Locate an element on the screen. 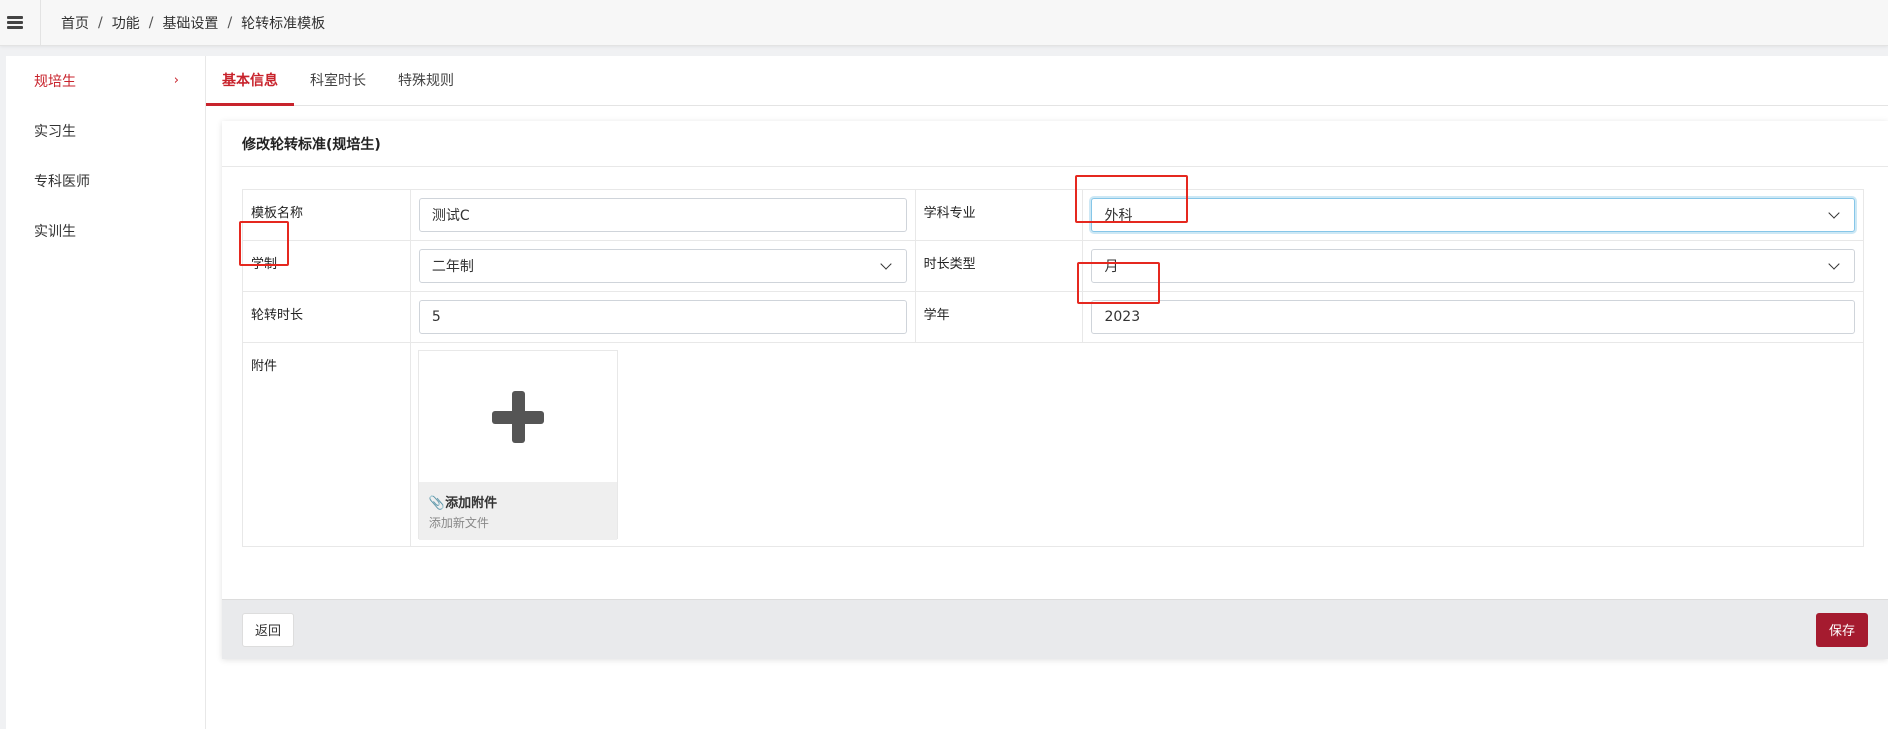 The image size is (1888, 729). sidebar-item-label: 实习生 is located at coordinates (55, 132).